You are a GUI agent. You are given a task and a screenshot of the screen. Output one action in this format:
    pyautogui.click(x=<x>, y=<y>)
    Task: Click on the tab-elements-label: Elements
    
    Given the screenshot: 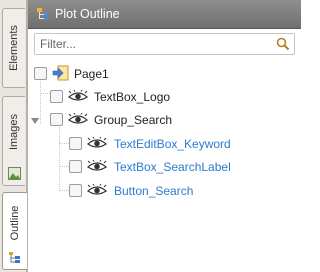 What is the action you would take?
    pyautogui.click(x=14, y=48)
    